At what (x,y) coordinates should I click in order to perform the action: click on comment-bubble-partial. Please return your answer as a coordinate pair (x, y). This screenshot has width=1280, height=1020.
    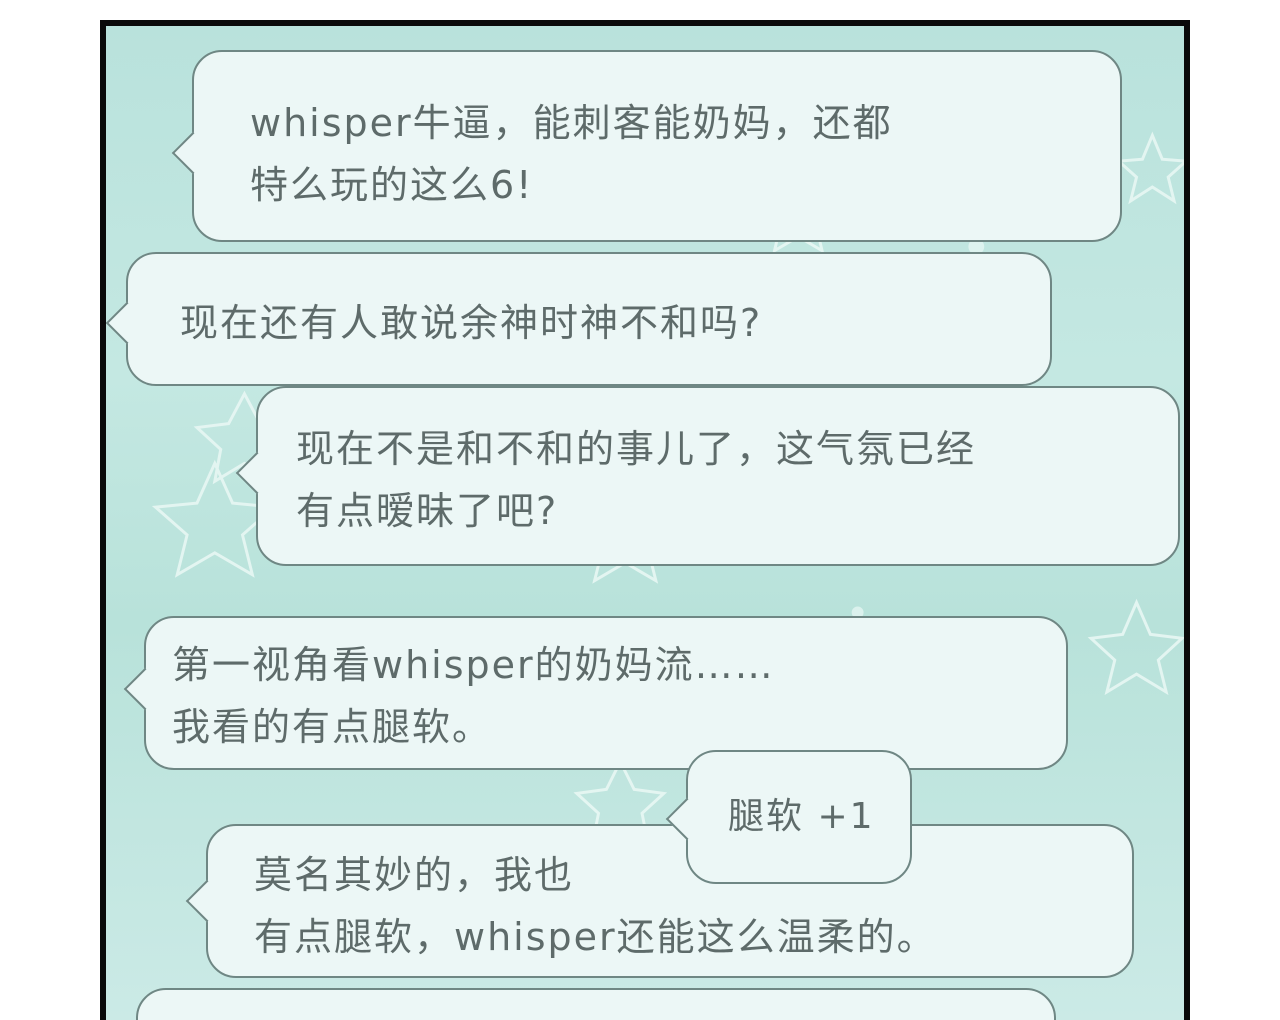
    Looking at the image, I should click on (596, 1004).